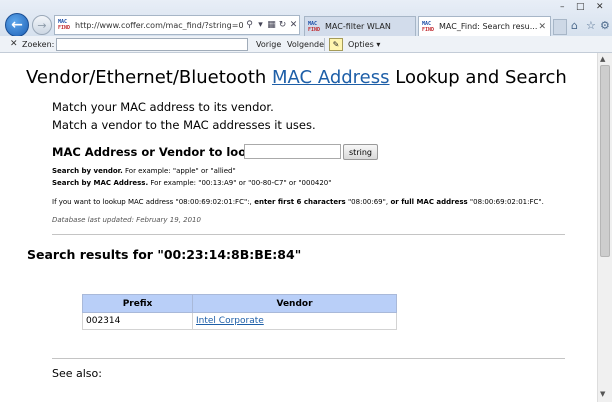  I want to click on maximize-icon: □, so click(580, 7).